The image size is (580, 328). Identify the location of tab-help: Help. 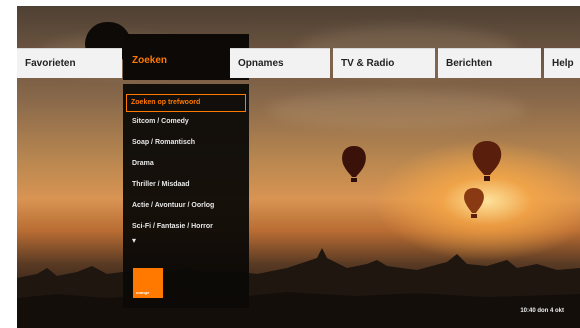
(562, 63).